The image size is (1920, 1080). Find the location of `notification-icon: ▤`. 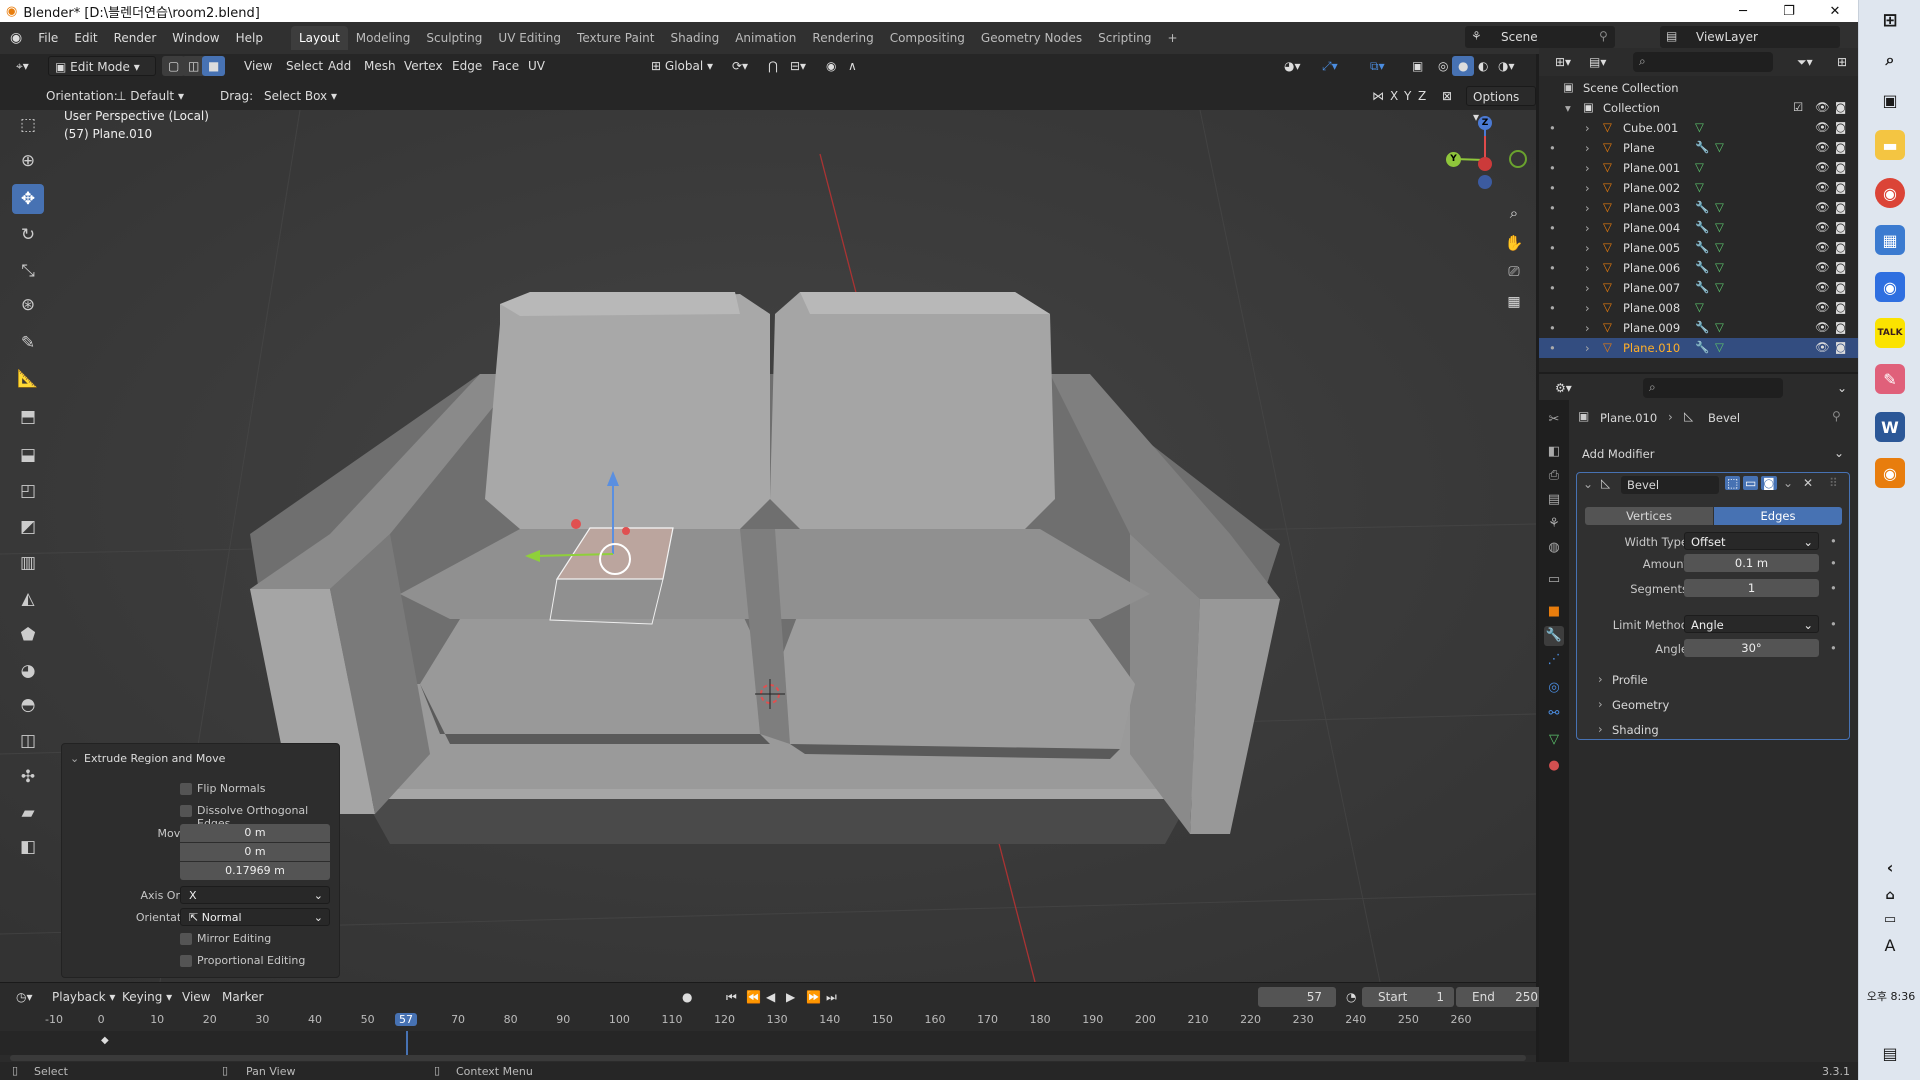

notification-icon: ▤ is located at coordinates (1890, 1053).